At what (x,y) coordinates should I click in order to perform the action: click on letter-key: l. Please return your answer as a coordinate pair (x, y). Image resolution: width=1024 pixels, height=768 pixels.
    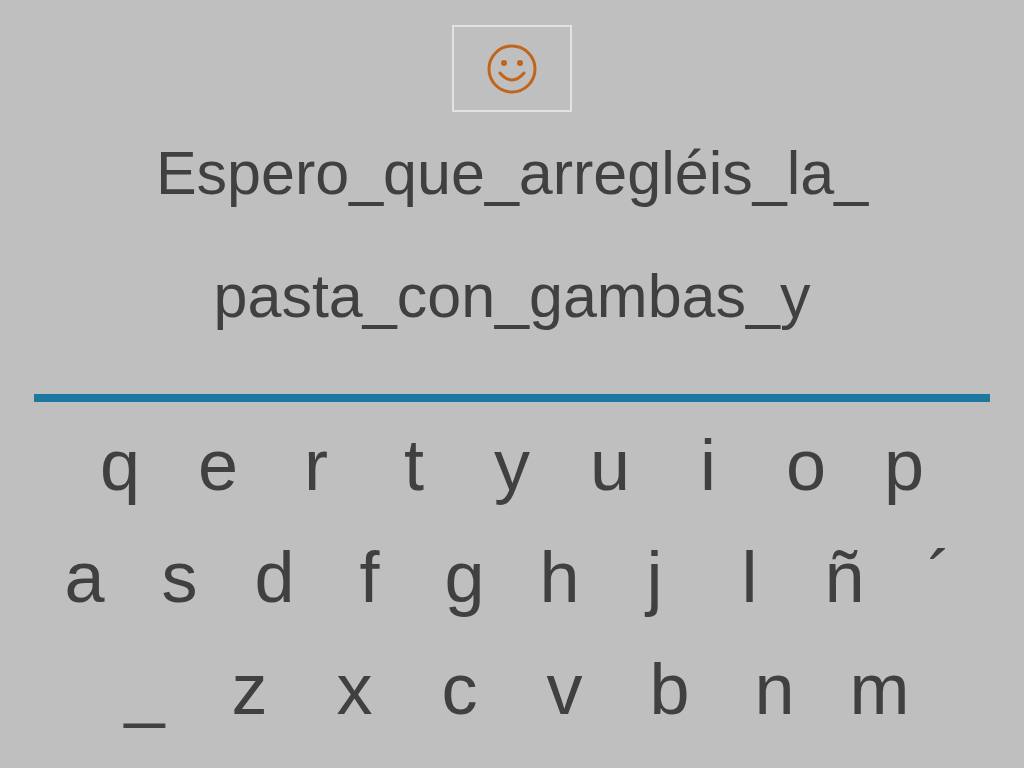
    Looking at the image, I should click on (749, 578).